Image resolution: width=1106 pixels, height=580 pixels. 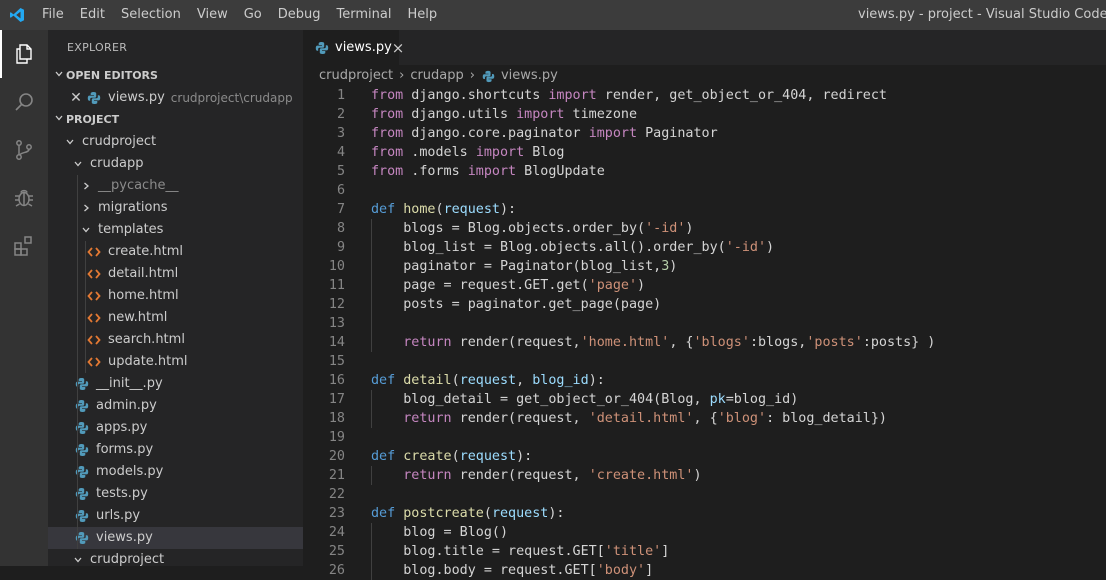 I want to click on tab-bar: views.py ×, so click(x=704, y=47).